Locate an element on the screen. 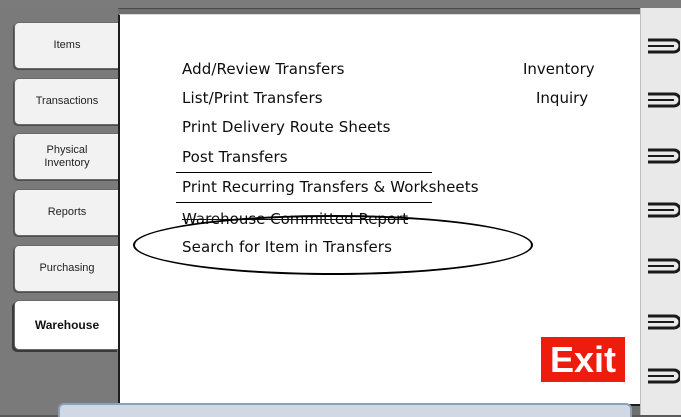 The height and width of the screenshot is (417, 681). tab-items-label: Items is located at coordinates (67, 45).